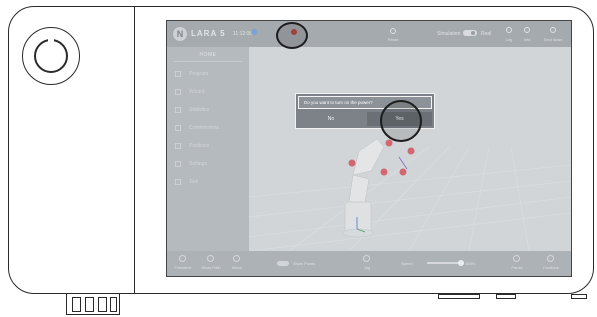 Image resolution: width=597 pixels, height=317 pixels. I want to click on dialog-message: Do you want to turn on the power?, so click(338, 102).